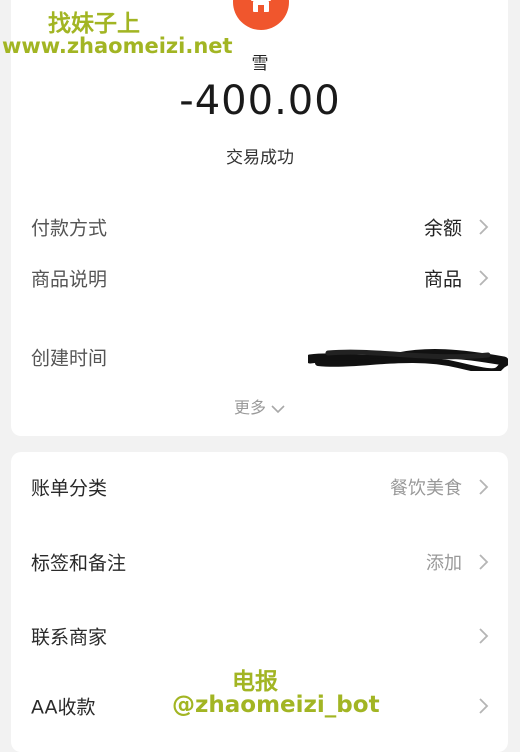 This screenshot has width=520, height=752. What do you see at coordinates (260, 155) in the screenshot?
I see `transaction-status: 交易成功` at bounding box center [260, 155].